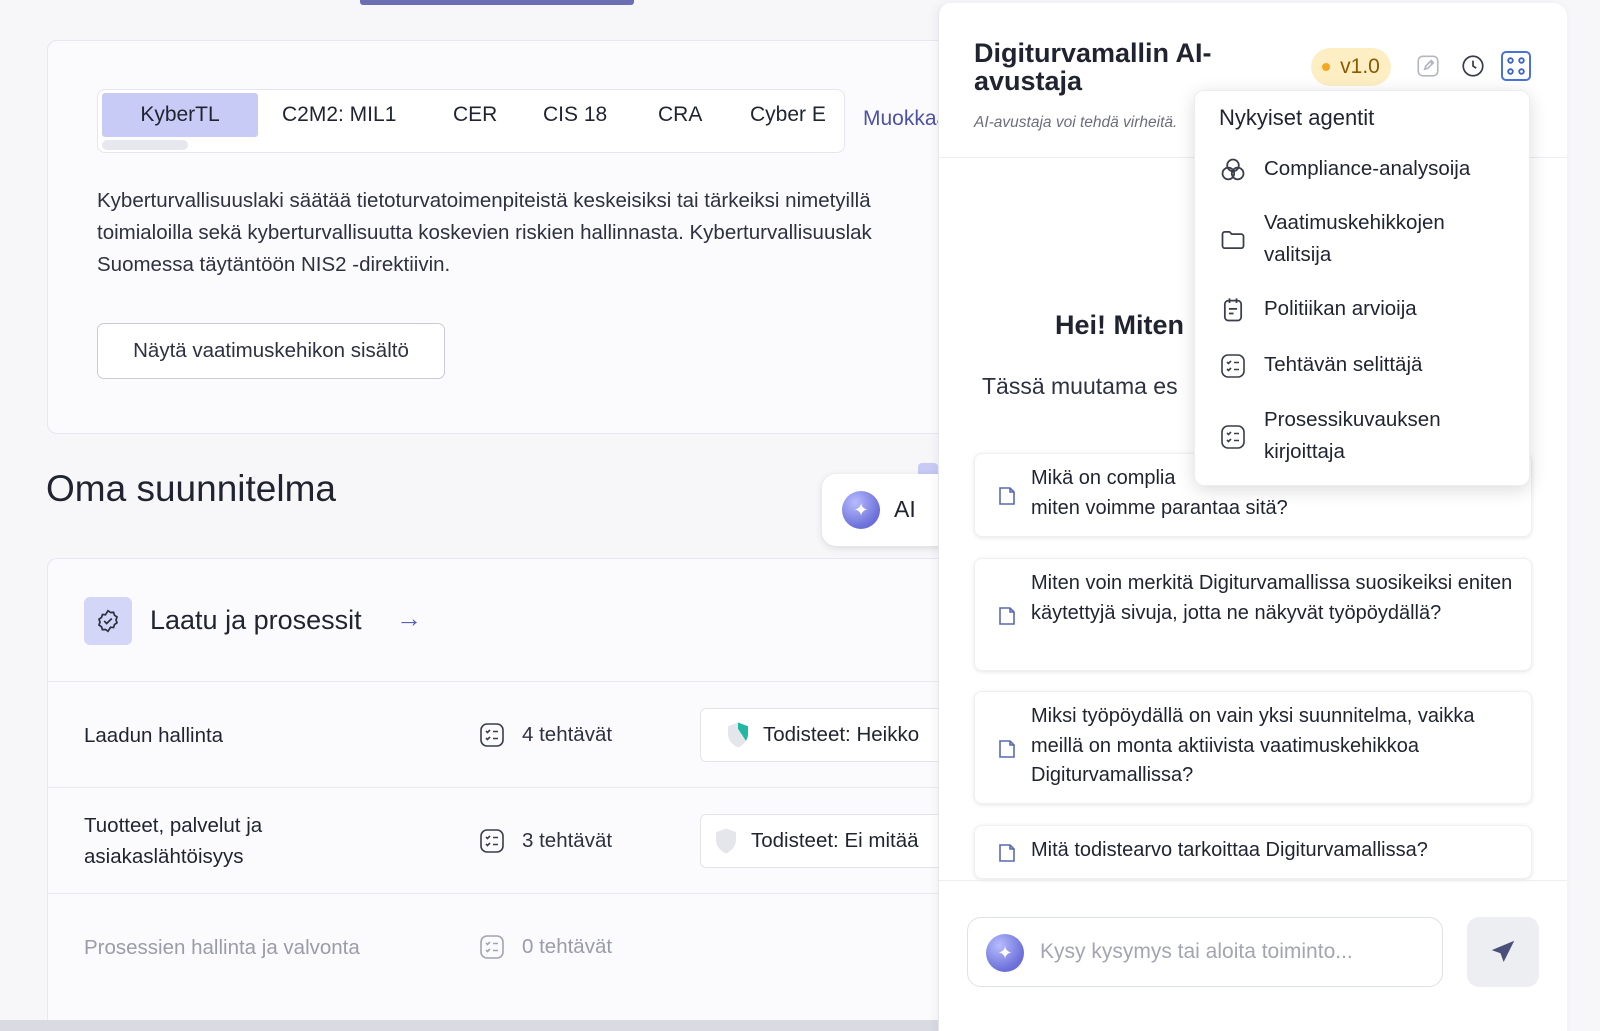 Image resolution: width=1600 pixels, height=1031 pixels. I want to click on send-button, so click(1503, 952).